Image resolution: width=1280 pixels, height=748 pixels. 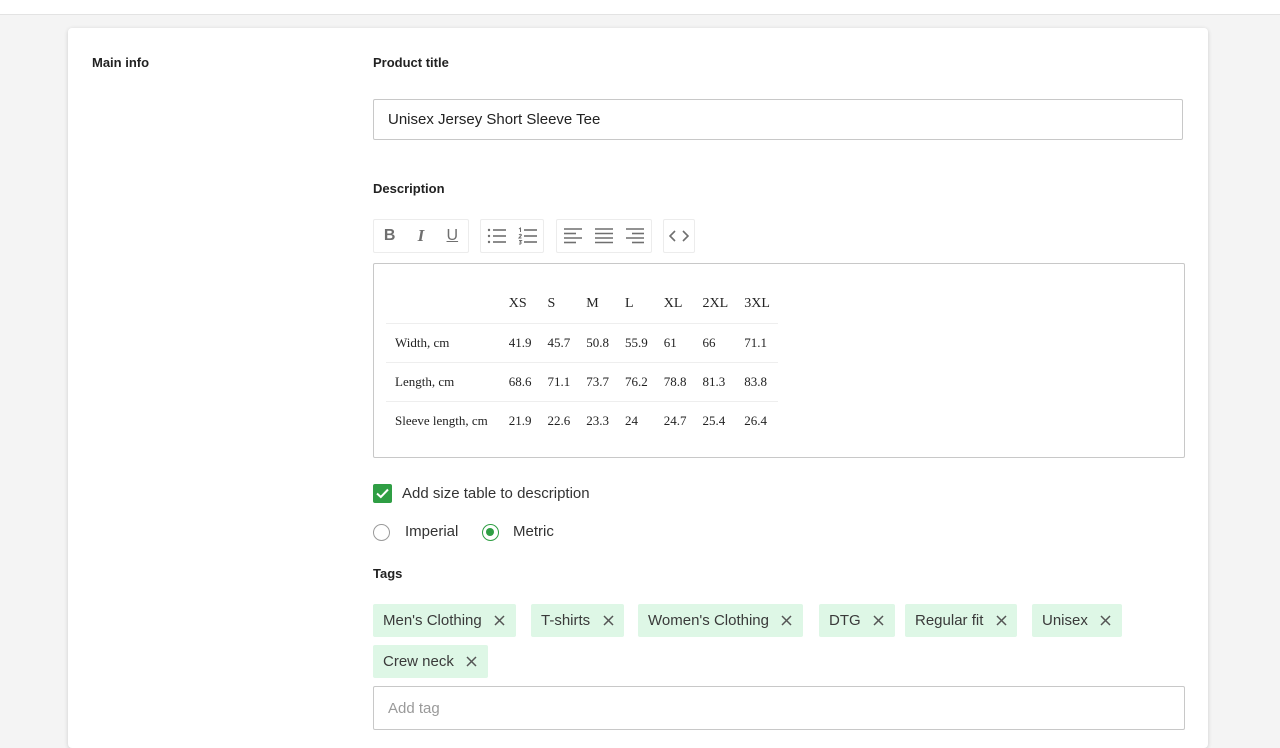 I want to click on list-group, so click(x=512, y=236).